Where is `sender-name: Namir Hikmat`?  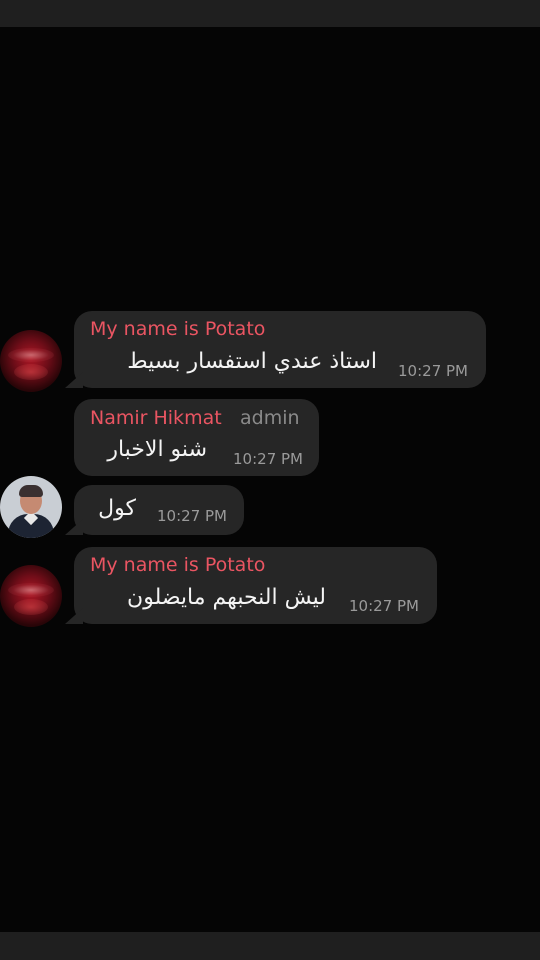
sender-name: Namir Hikmat is located at coordinates (156, 418).